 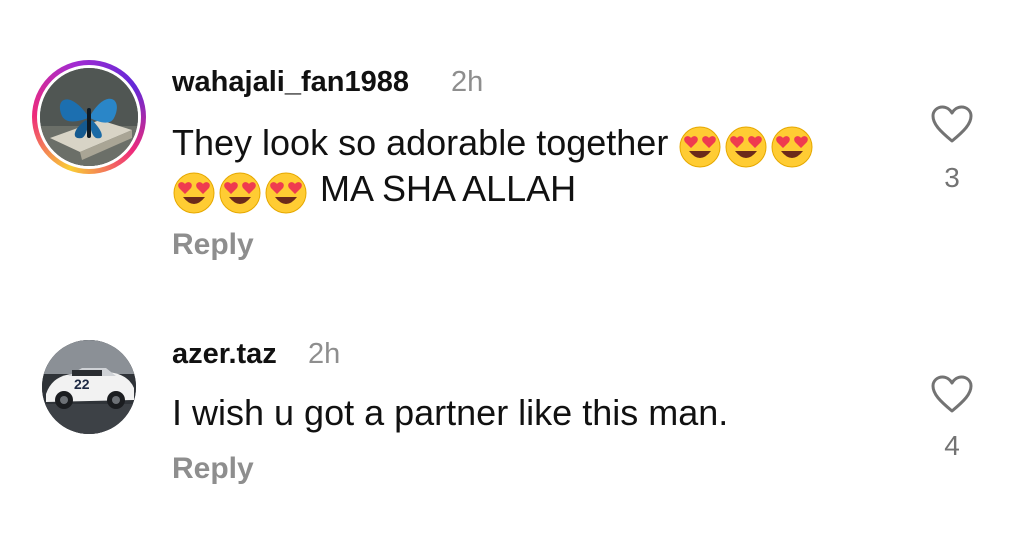 I want to click on comment-text-line: They look so adorable together, so click(x=494, y=144).